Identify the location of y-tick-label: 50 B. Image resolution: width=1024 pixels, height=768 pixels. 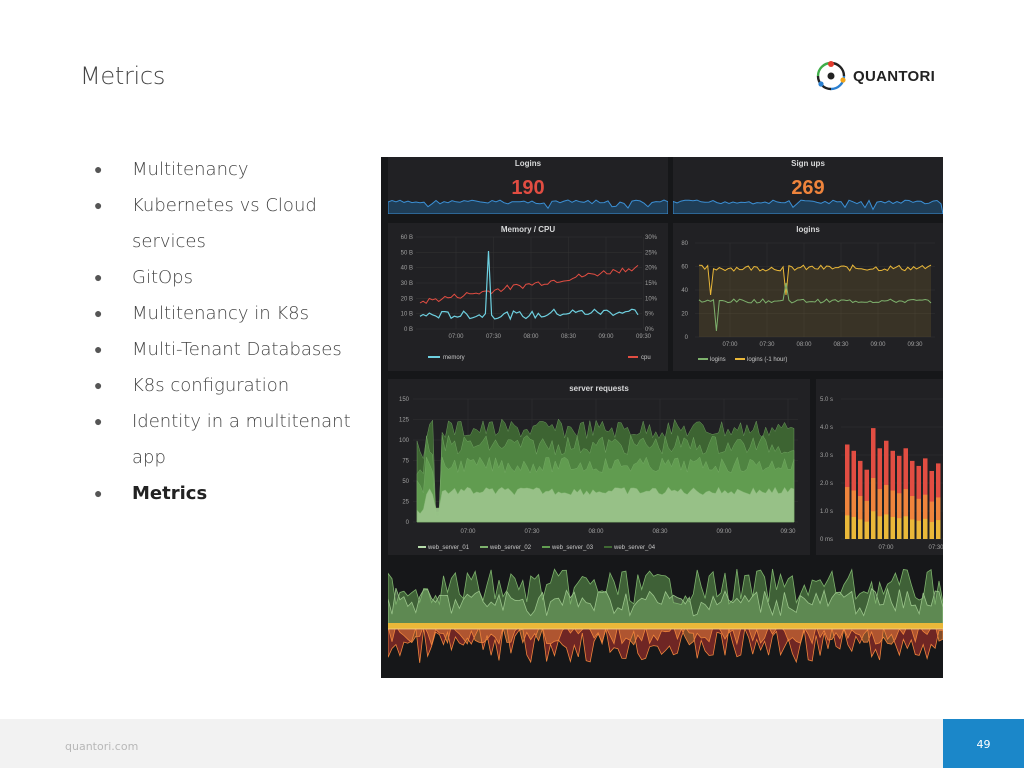
(407, 253).